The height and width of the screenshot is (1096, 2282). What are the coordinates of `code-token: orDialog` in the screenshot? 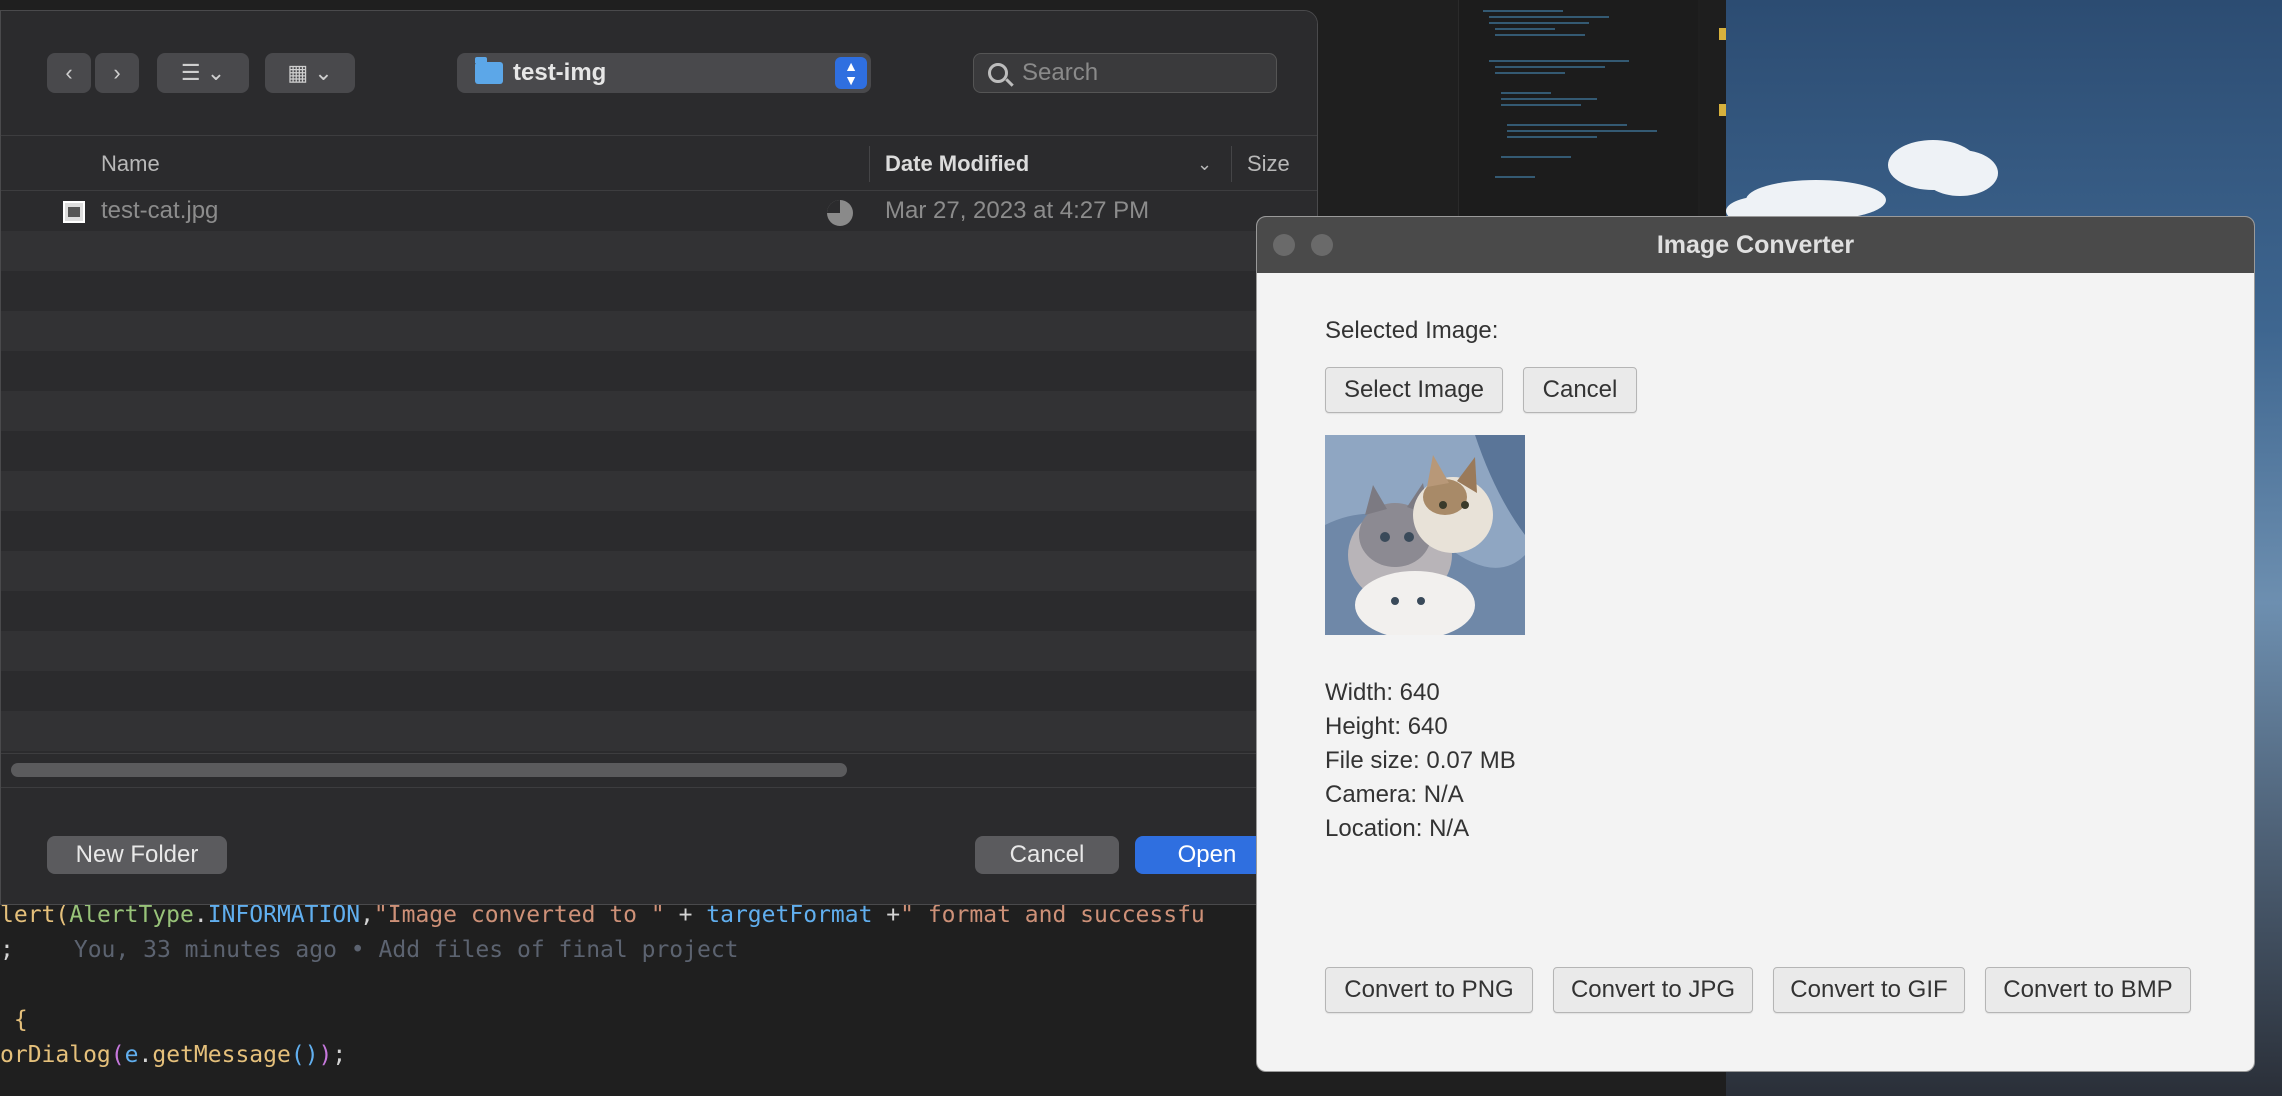 It's located at (55, 1055).